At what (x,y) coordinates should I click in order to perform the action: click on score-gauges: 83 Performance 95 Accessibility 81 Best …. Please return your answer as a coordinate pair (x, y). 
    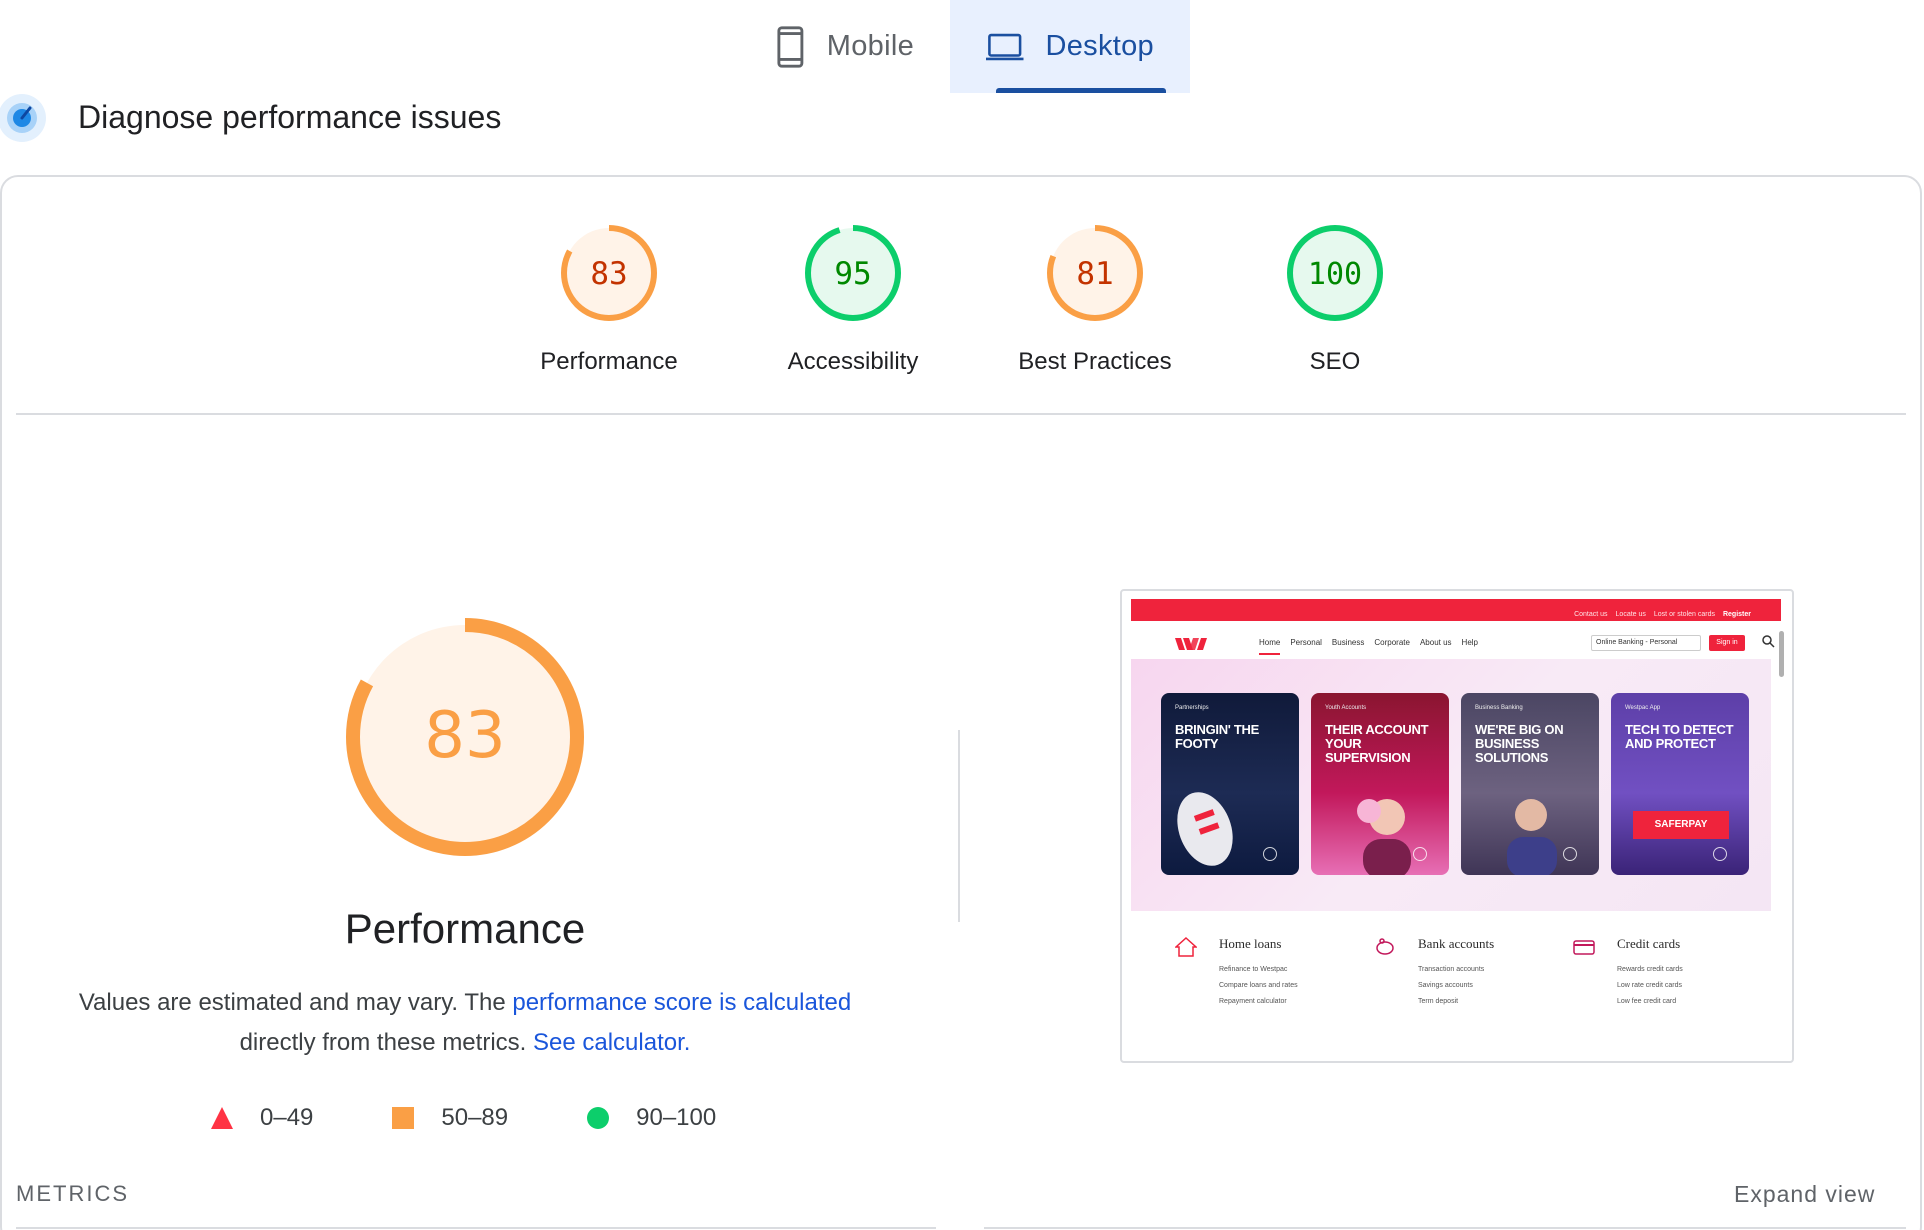
    Looking at the image, I should click on (962, 302).